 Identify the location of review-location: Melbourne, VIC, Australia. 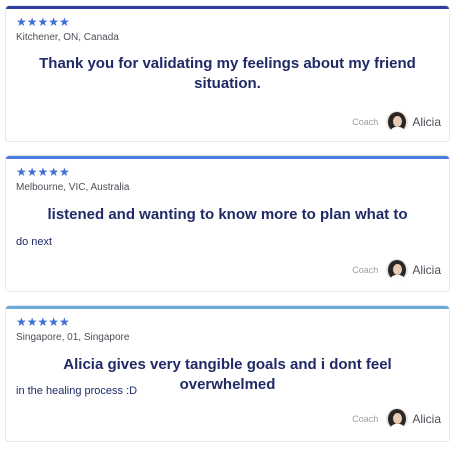
(73, 187).